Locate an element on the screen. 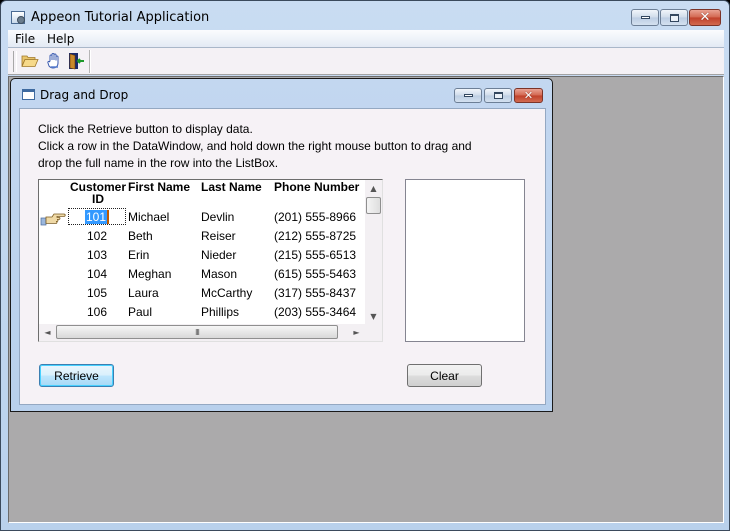 Image resolution: width=730 pixels, height=531 pixels. cell-first-name: Michael is located at coordinates (148, 217).